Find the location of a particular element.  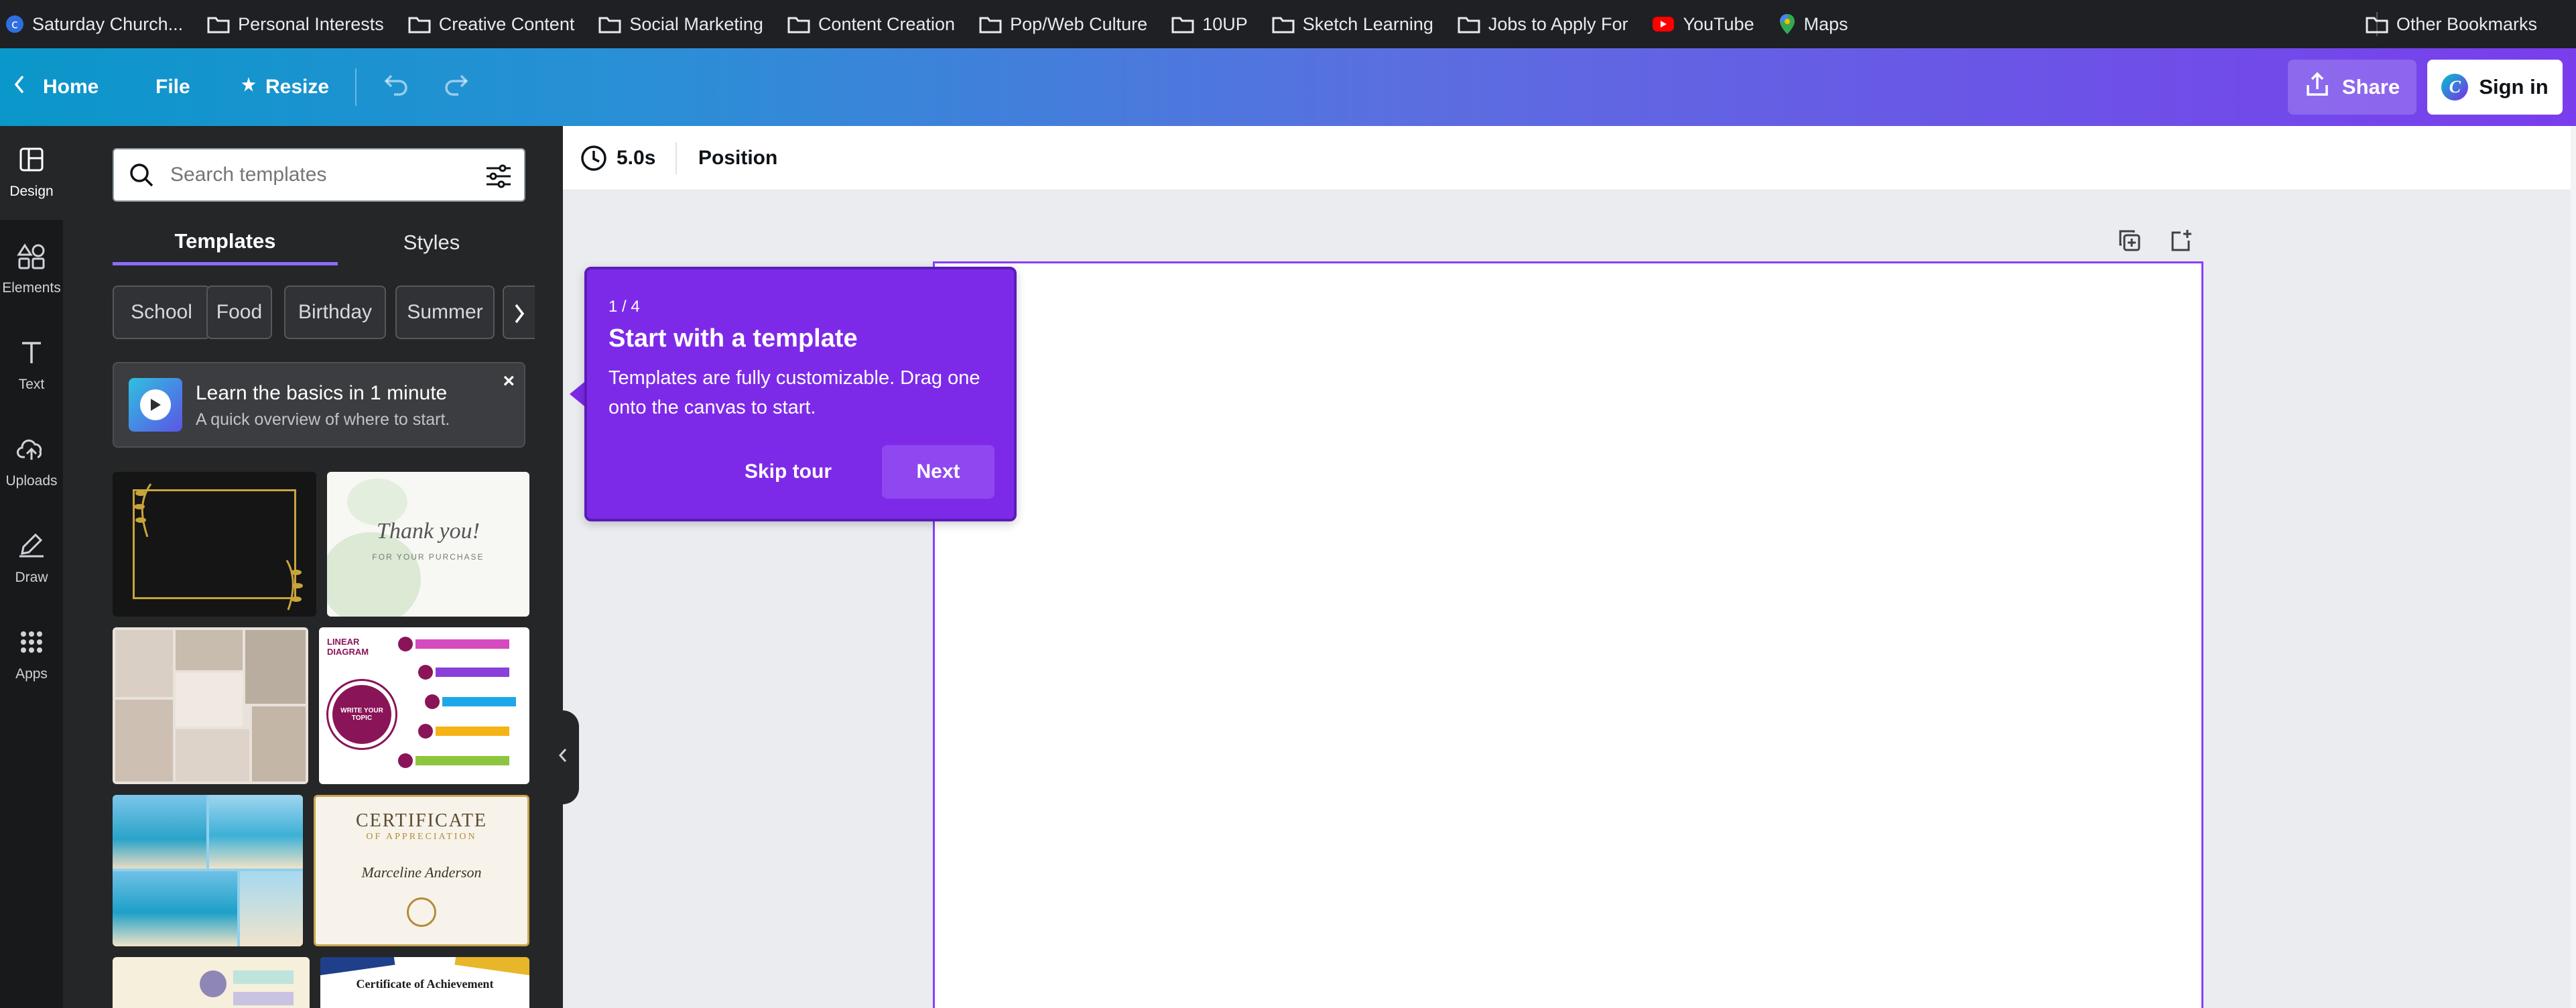

rail-item-draw: Draw is located at coordinates (31, 559).